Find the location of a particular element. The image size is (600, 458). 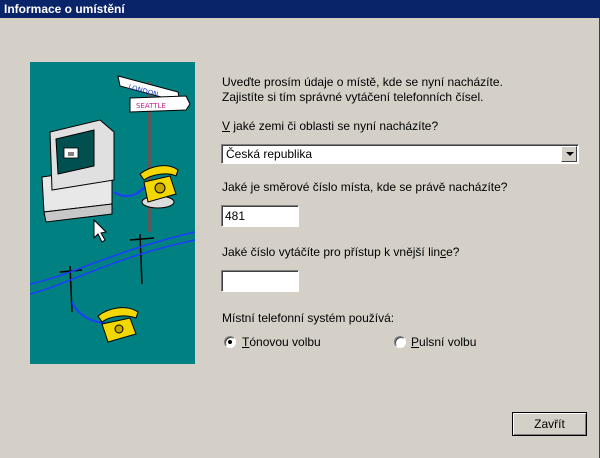

country-select-value: Česká republika is located at coordinates (269, 154).